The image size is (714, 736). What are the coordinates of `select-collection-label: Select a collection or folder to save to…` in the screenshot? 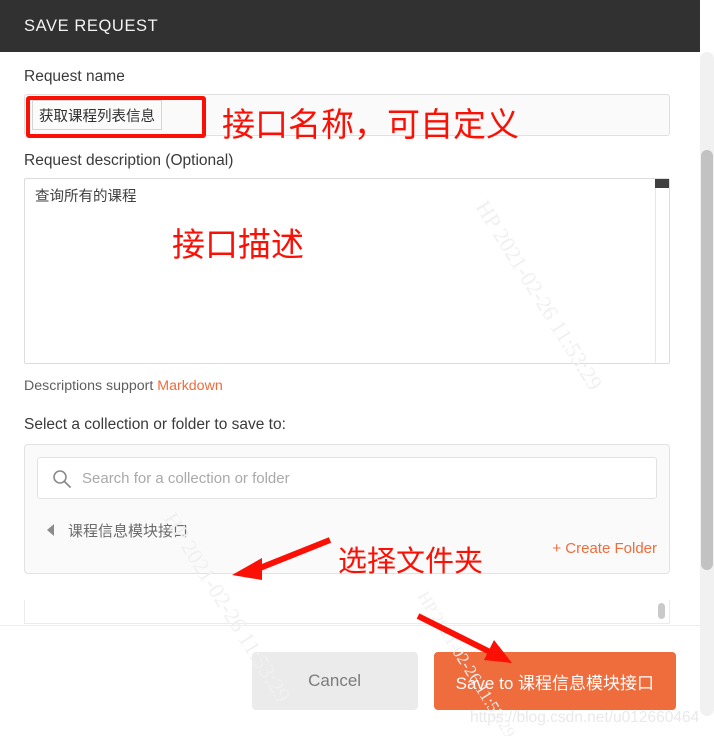 It's located at (155, 424).